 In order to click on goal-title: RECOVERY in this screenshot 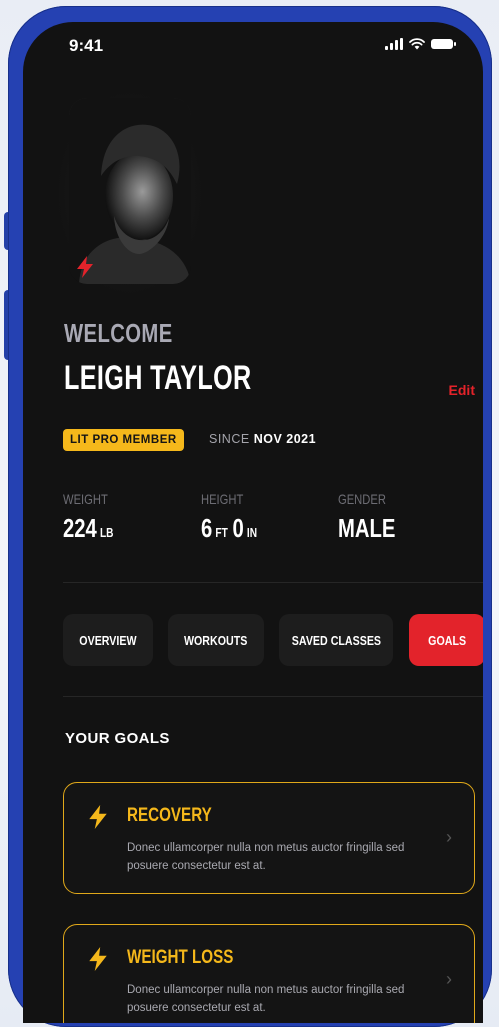, I will do `click(169, 815)`.